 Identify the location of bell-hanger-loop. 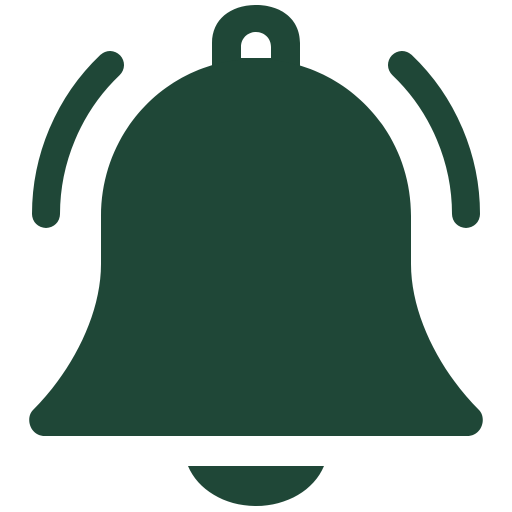
(256, 35).